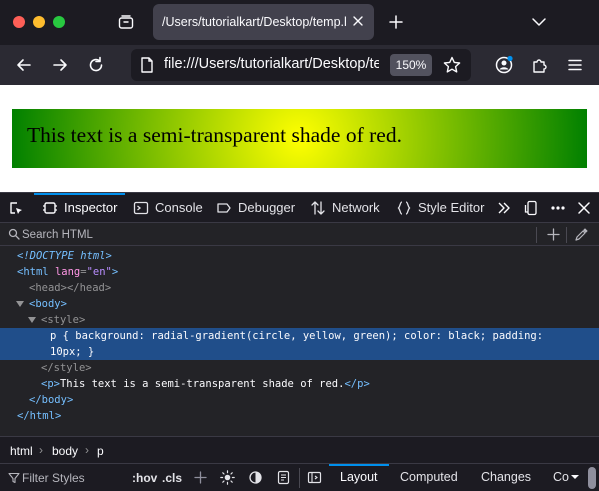 This screenshot has height=491, width=599. Describe the element at coordinates (99, 272) in the screenshot. I see `attr-value: "en"` at that location.